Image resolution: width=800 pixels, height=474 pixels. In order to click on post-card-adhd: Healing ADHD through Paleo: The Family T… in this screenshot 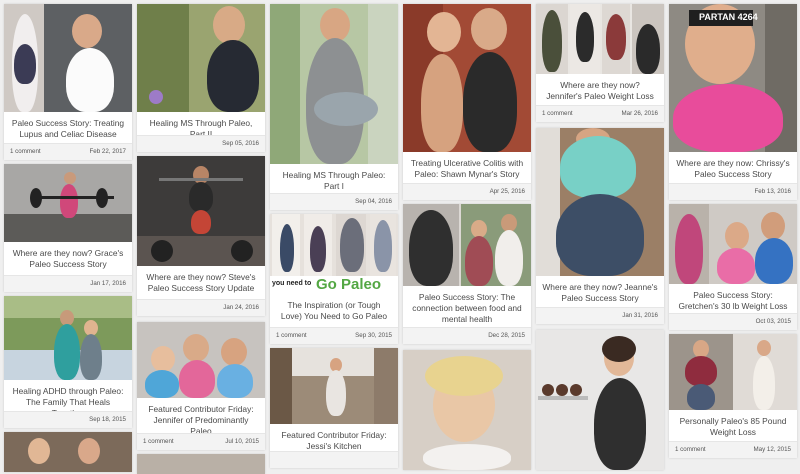, I will do `click(68, 362)`.